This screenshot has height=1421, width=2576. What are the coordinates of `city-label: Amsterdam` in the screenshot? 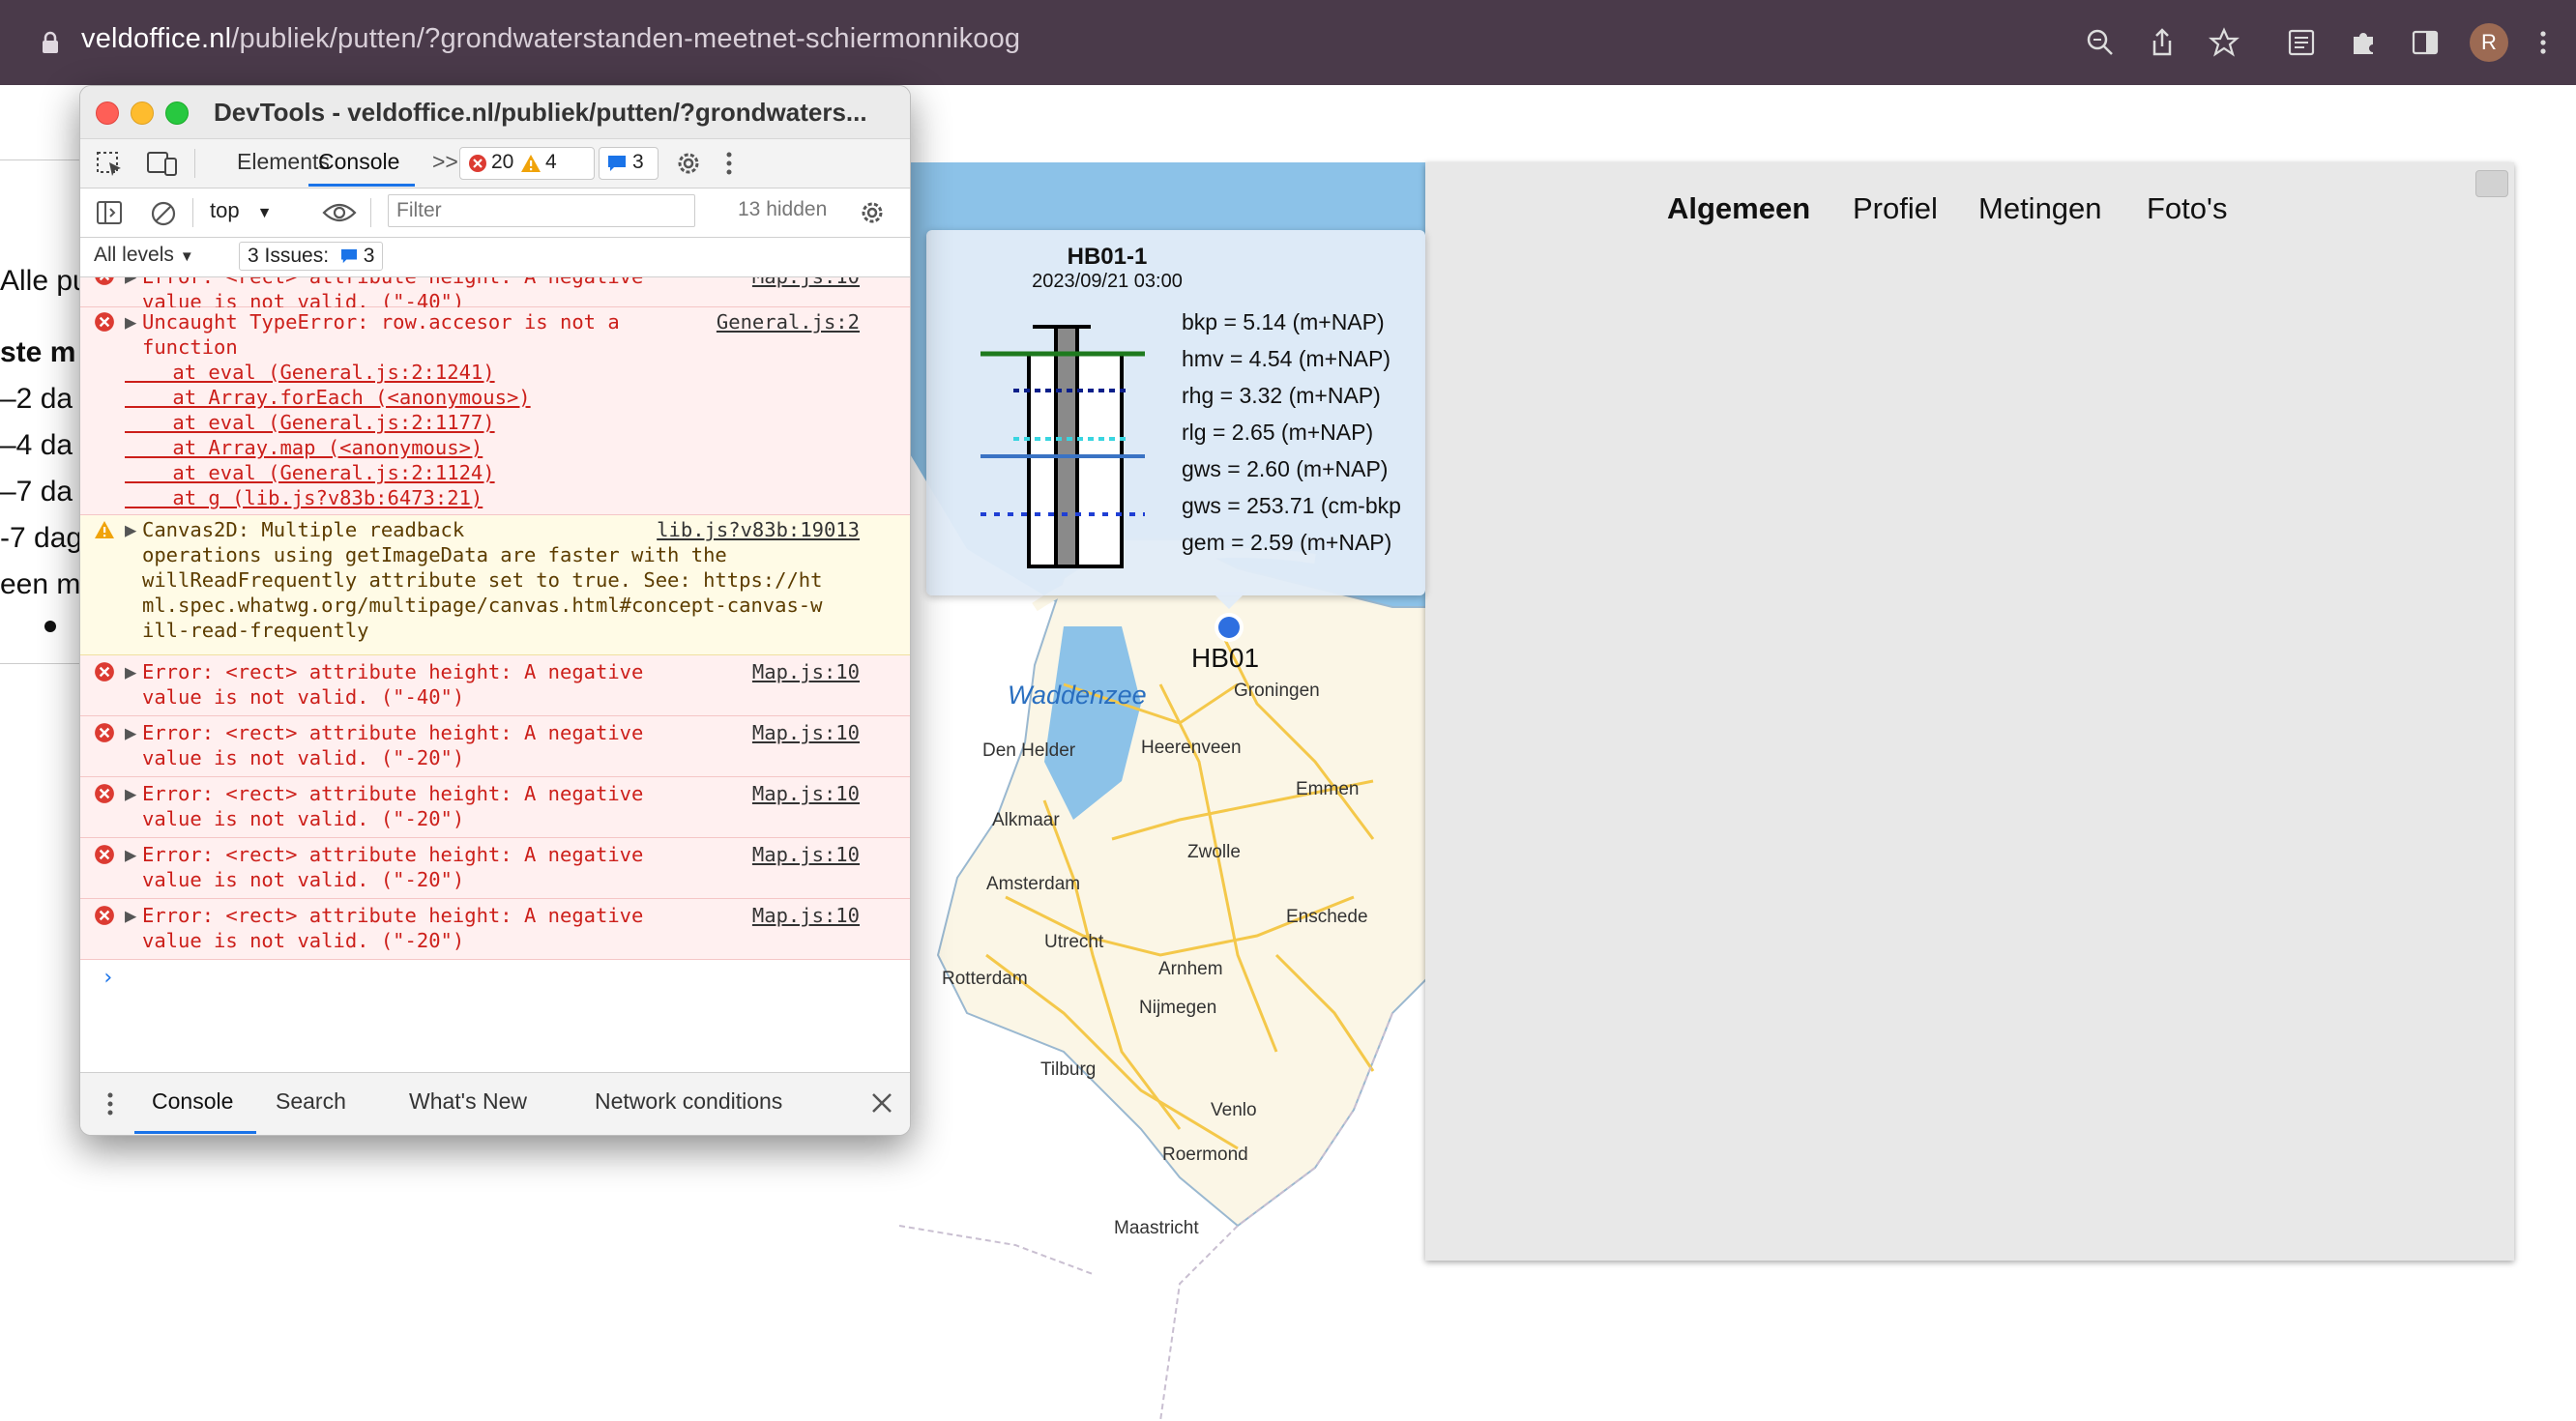 It's located at (1033, 884).